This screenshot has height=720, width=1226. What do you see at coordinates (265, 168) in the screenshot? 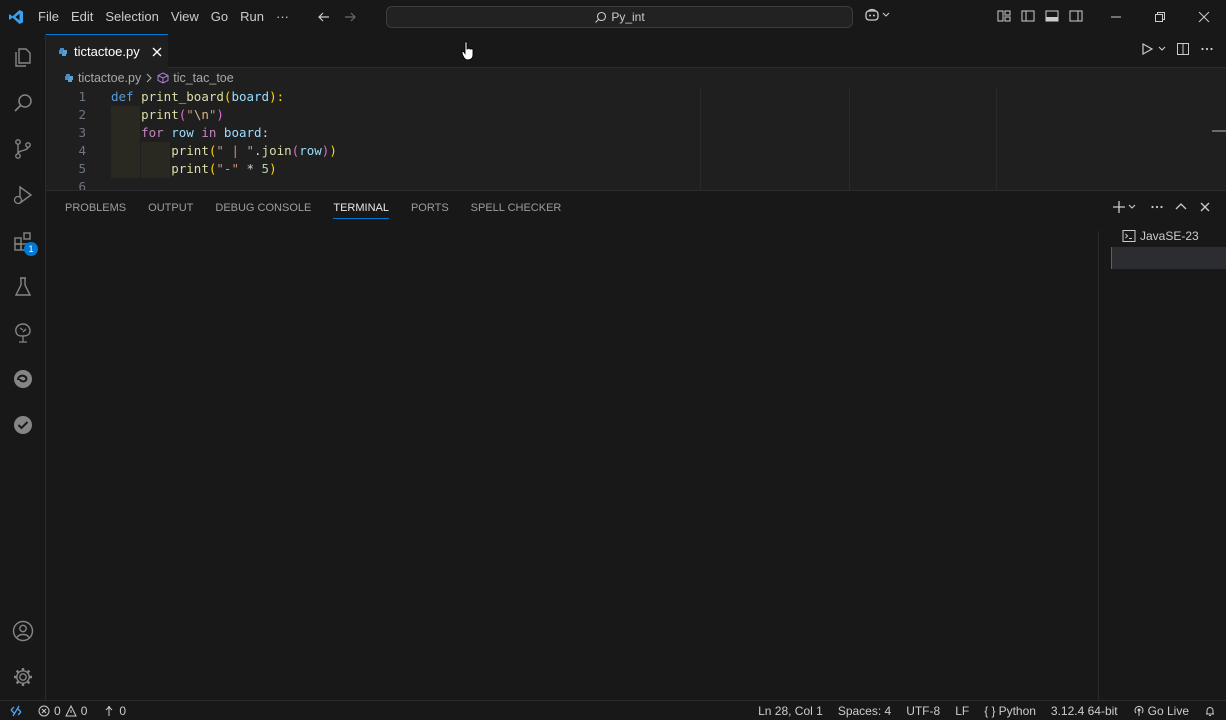
I see `code-token: 5` at bounding box center [265, 168].